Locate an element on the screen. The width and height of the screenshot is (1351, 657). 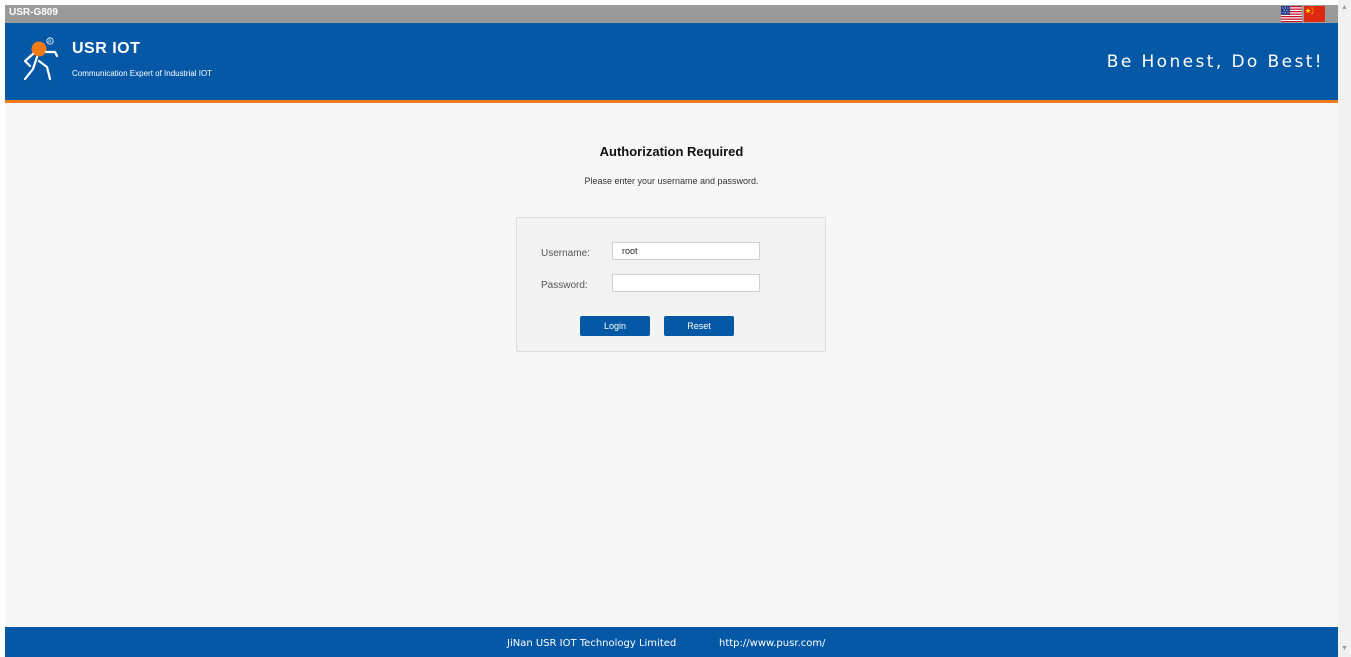
footer-url: http://www.pusr.com/ is located at coordinates (772, 643).